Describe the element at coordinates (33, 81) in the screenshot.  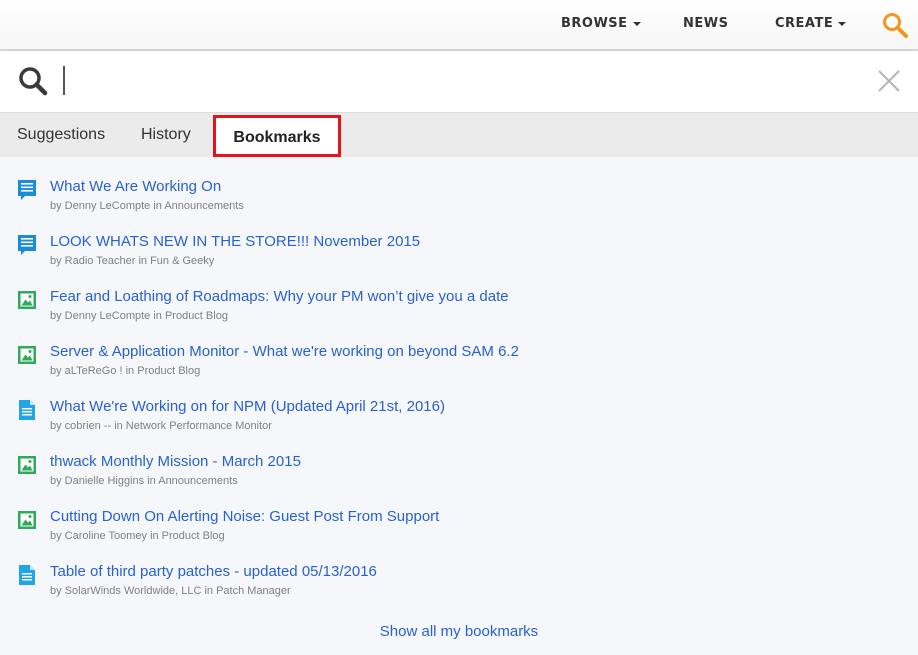
I see `magnifier-icon` at that location.